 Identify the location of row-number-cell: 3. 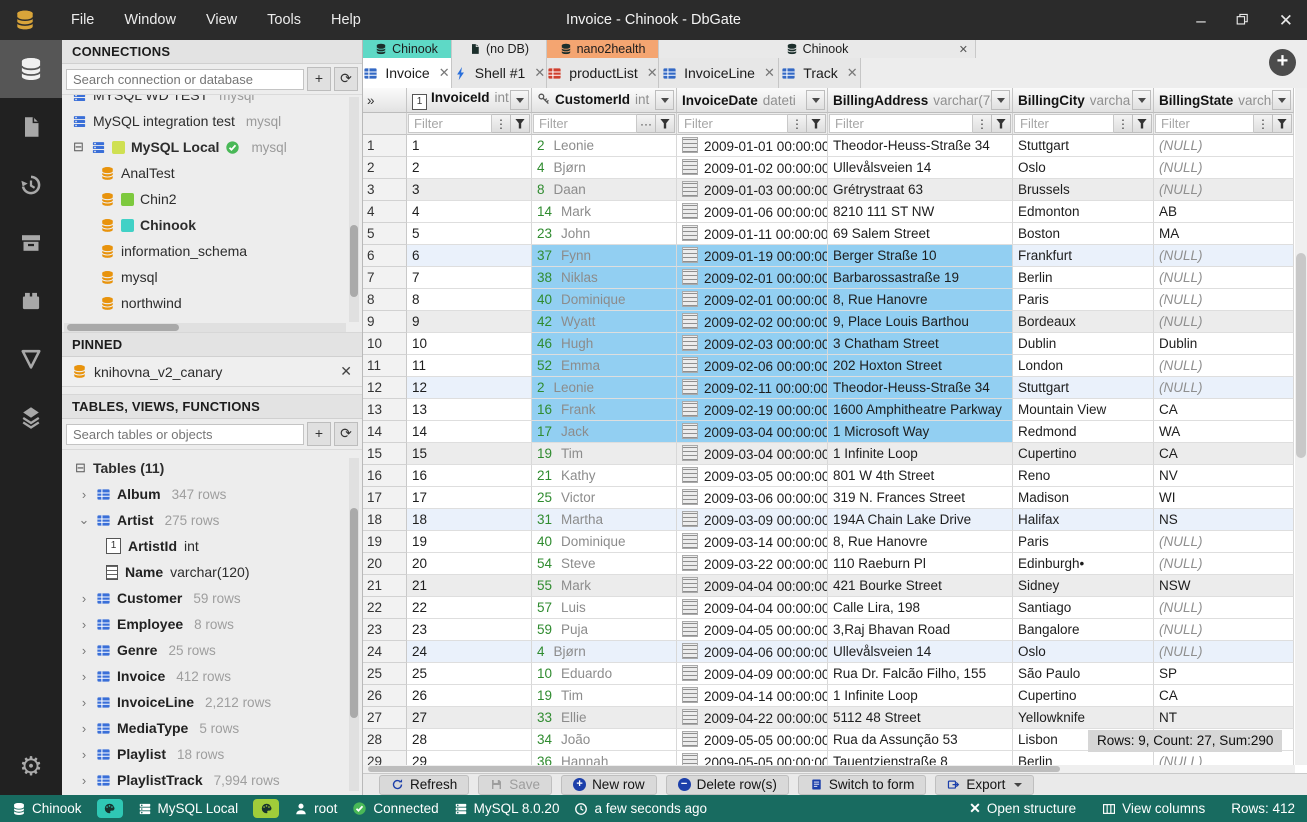
(384, 190).